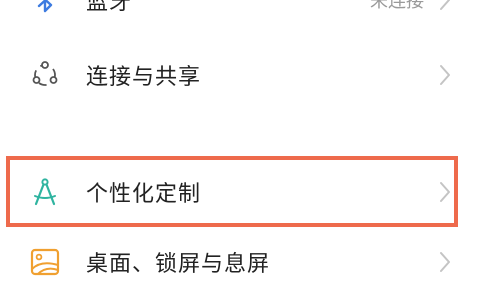 This screenshot has height=300, width=480. I want to click on connection-share-icon, so click(45, 75).